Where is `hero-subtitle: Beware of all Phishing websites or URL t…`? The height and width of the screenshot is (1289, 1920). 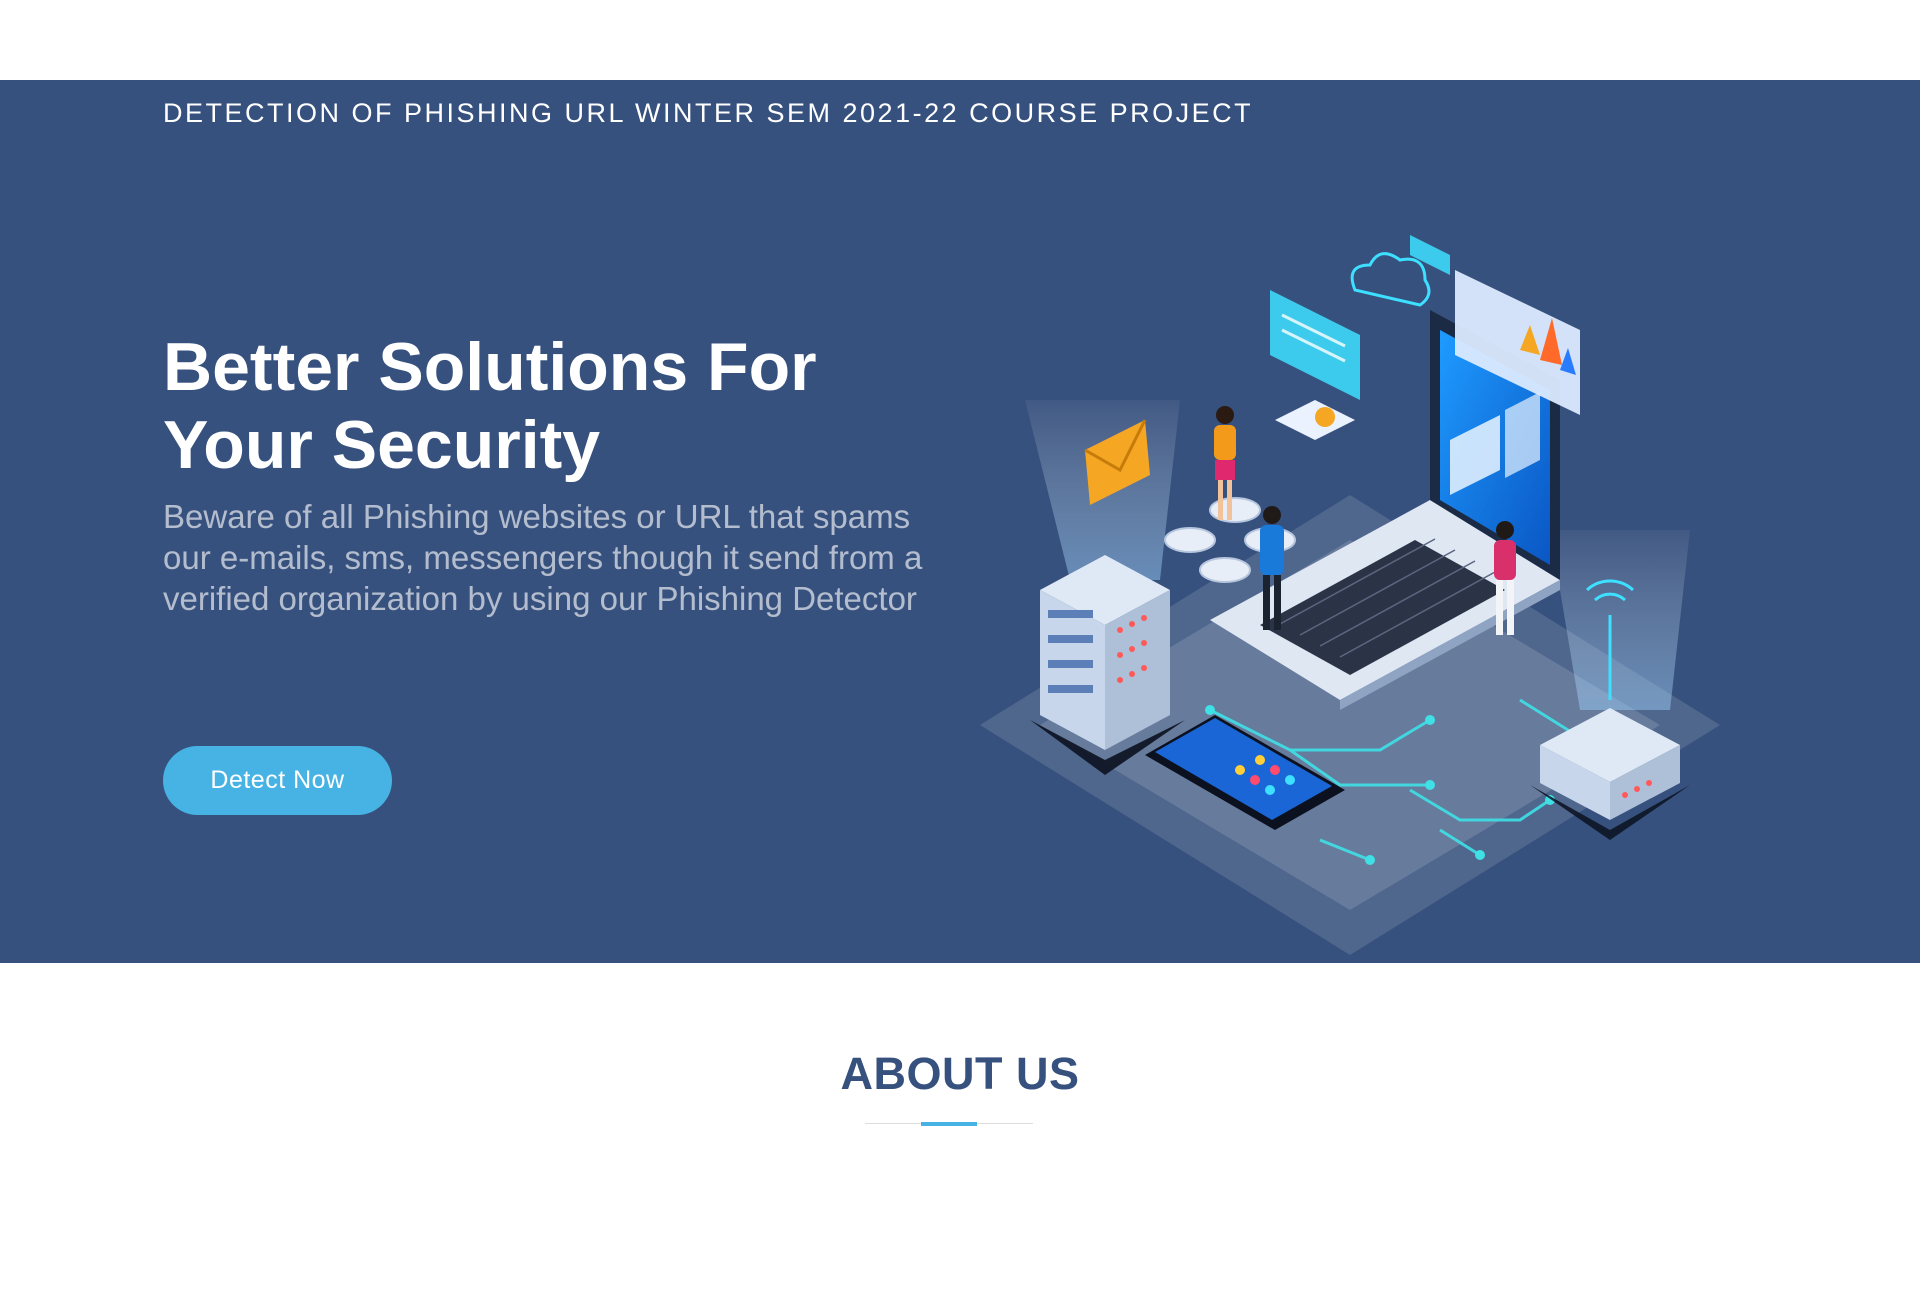
hero-subtitle: Beware of all Phishing websites or URL t… is located at coordinates (543, 557).